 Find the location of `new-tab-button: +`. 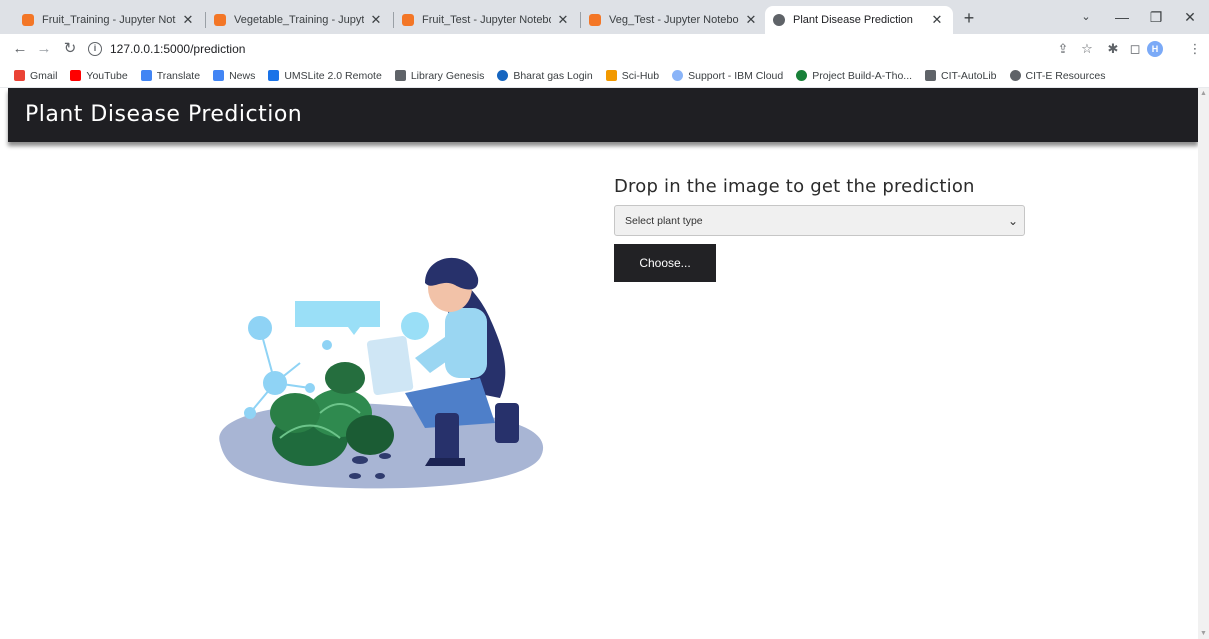

new-tab-button: + is located at coordinates (969, 19).